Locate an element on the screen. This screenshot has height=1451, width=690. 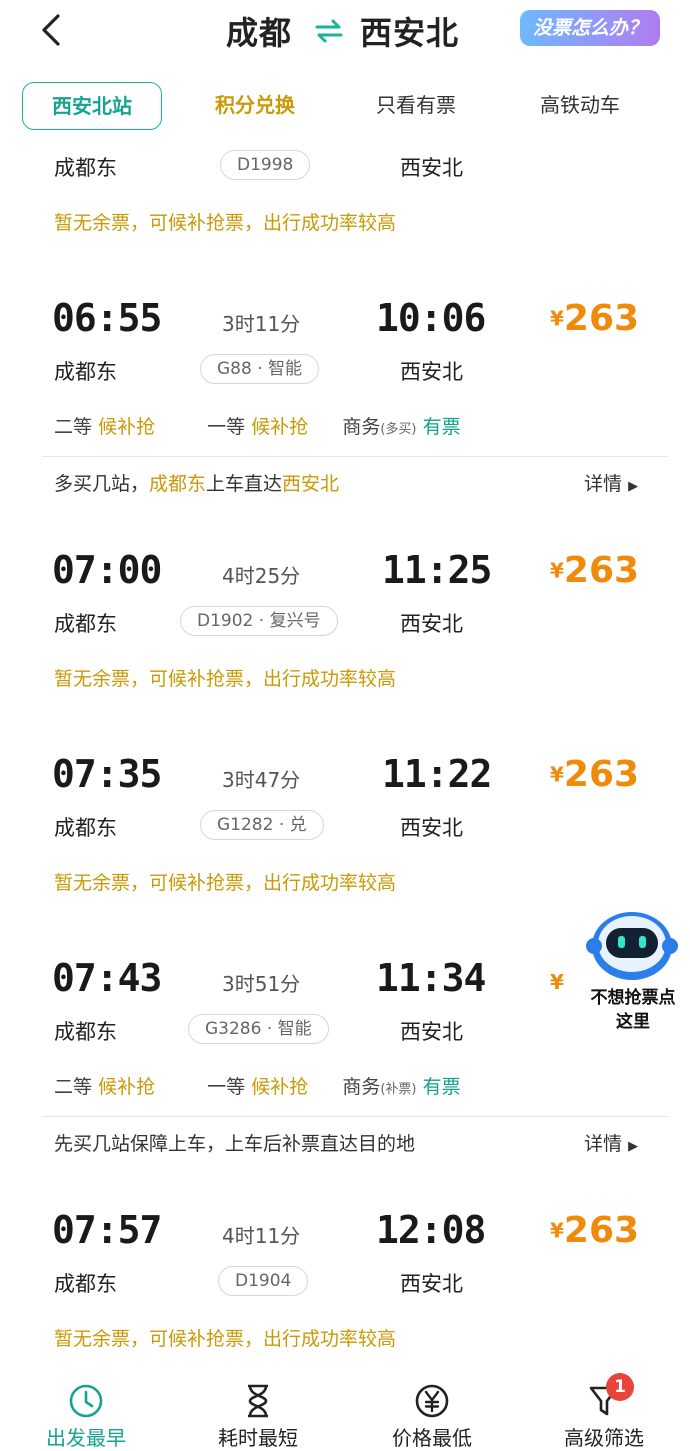
nav-label: 价格最低 is located at coordinates (432, 1438).